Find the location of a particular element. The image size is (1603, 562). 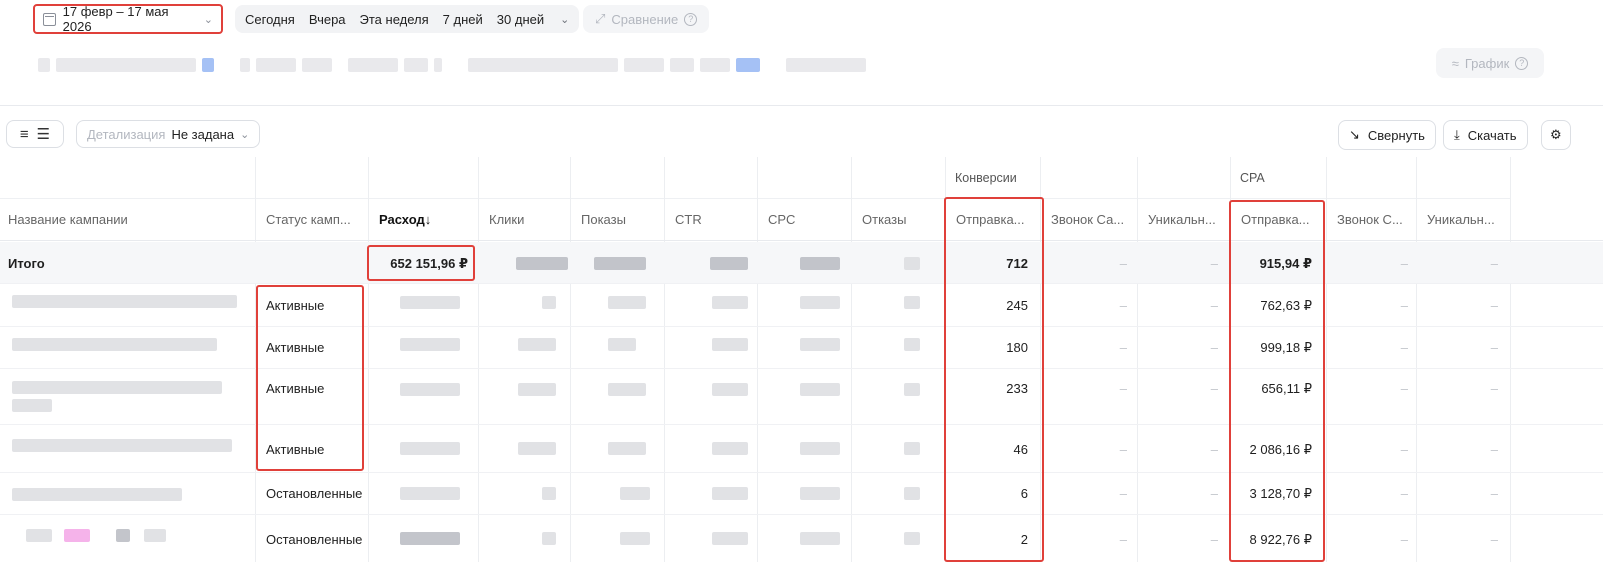

row-cpa-send: 2 086,16 ₽ is located at coordinates (1281, 449).